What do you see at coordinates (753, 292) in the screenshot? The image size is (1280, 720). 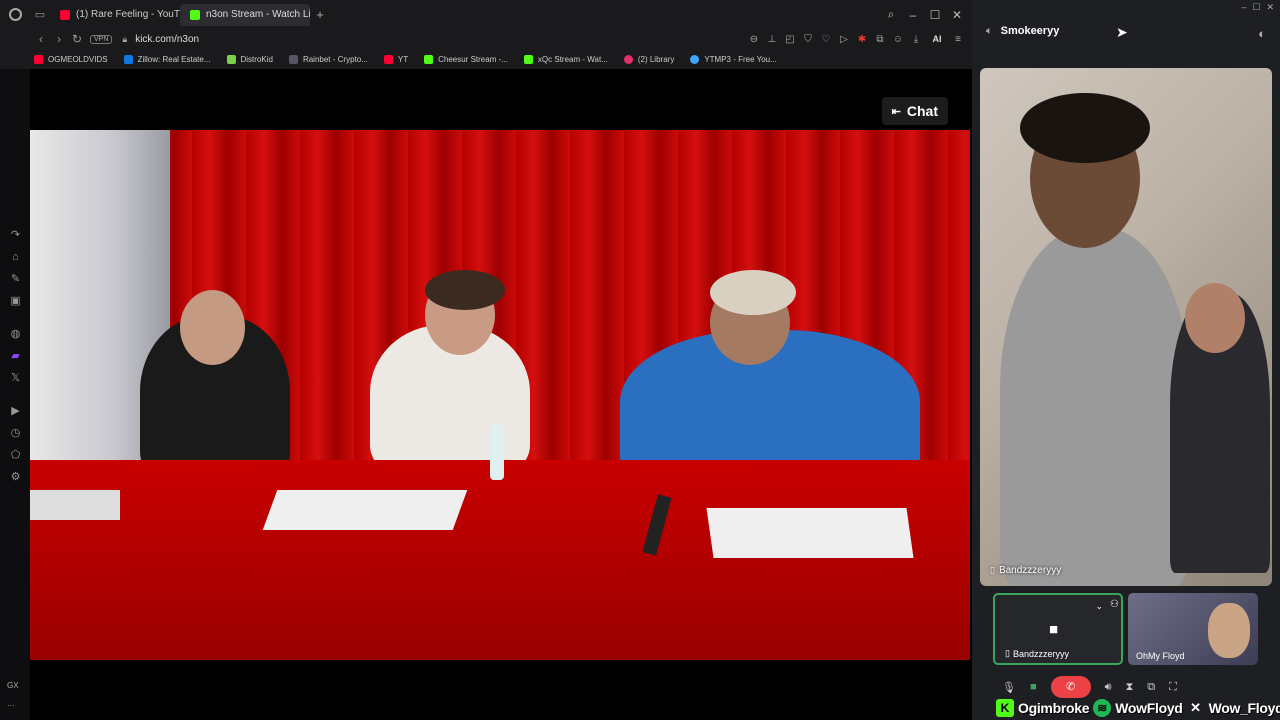 I see `person-right-hair` at bounding box center [753, 292].